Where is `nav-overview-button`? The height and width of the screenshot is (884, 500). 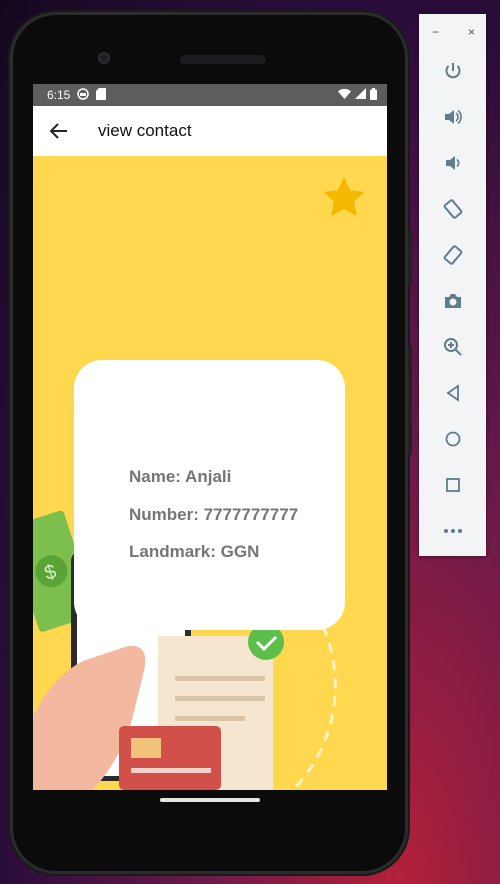 nav-overview-button is located at coordinates (452, 485).